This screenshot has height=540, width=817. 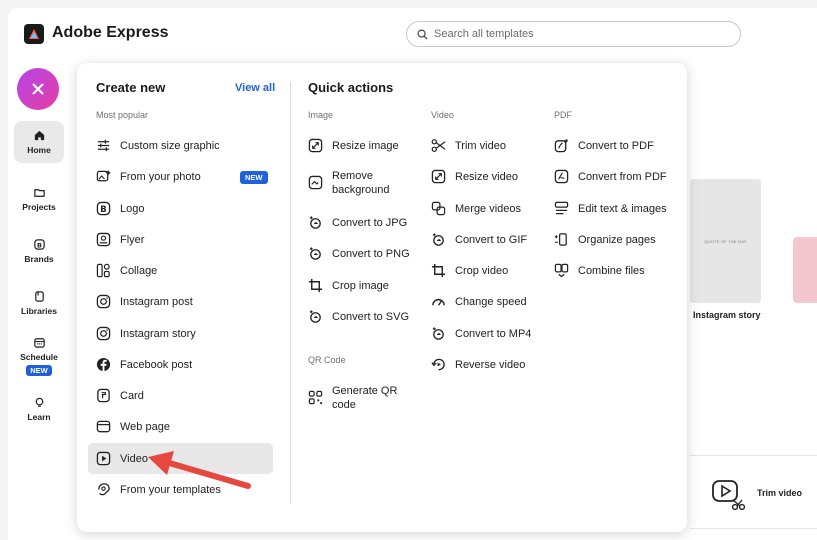 What do you see at coordinates (144, 364) in the screenshot?
I see `create-facebook-post: Facebook post` at bounding box center [144, 364].